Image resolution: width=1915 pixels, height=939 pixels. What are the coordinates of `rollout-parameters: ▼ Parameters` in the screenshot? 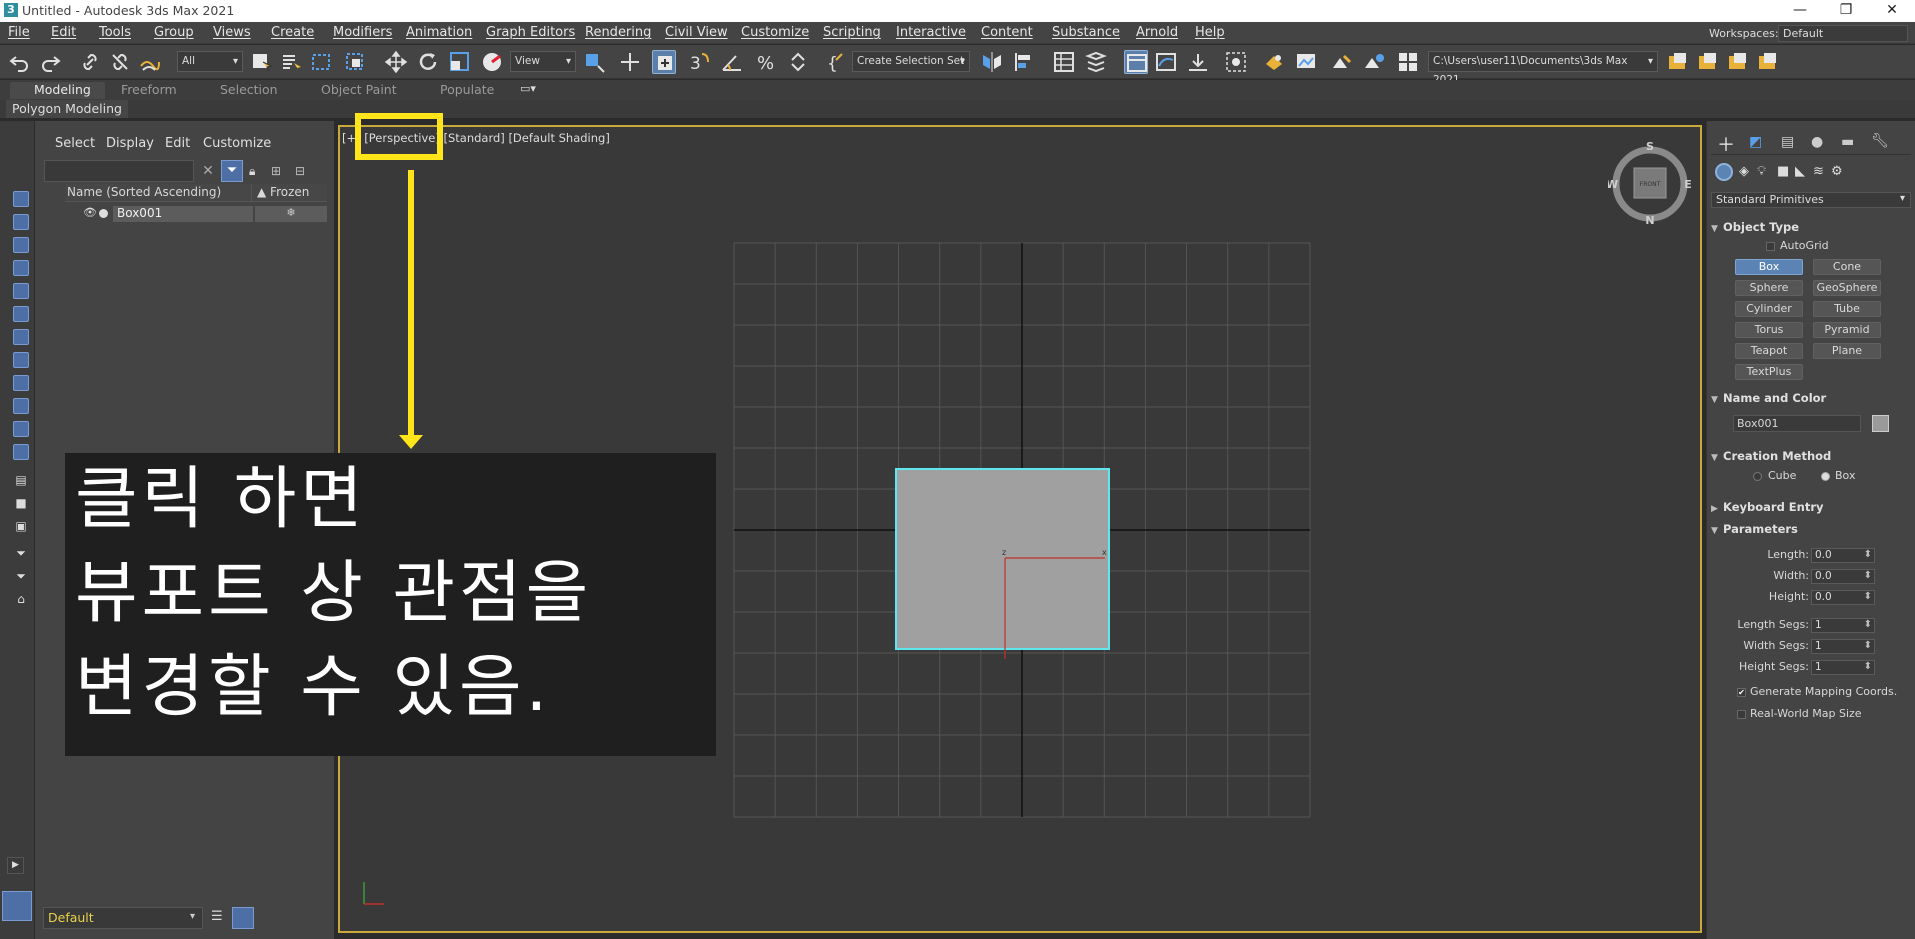 It's located at (1811, 531).